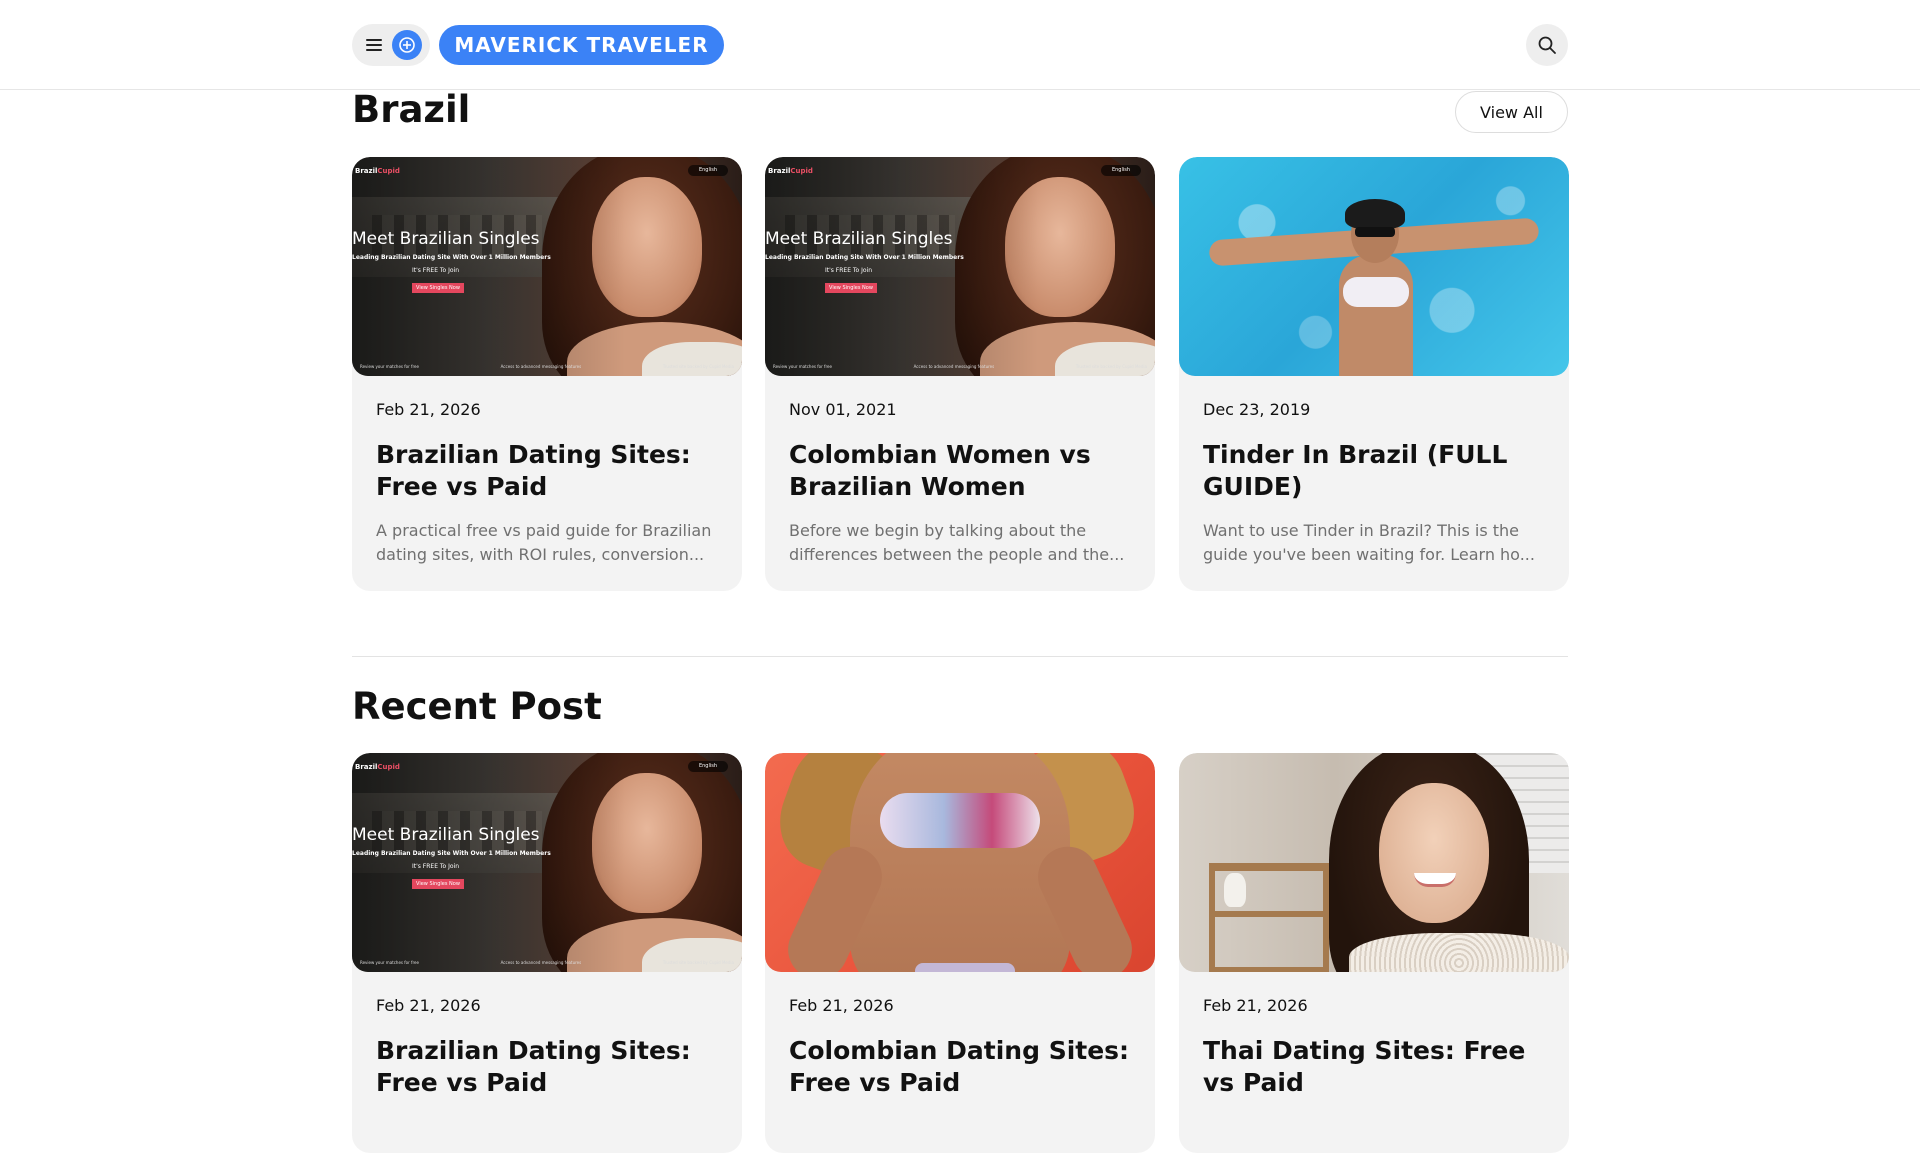  I want to click on post-title: Tinder In Brazil (FULL GUIDE), so click(1375, 471).